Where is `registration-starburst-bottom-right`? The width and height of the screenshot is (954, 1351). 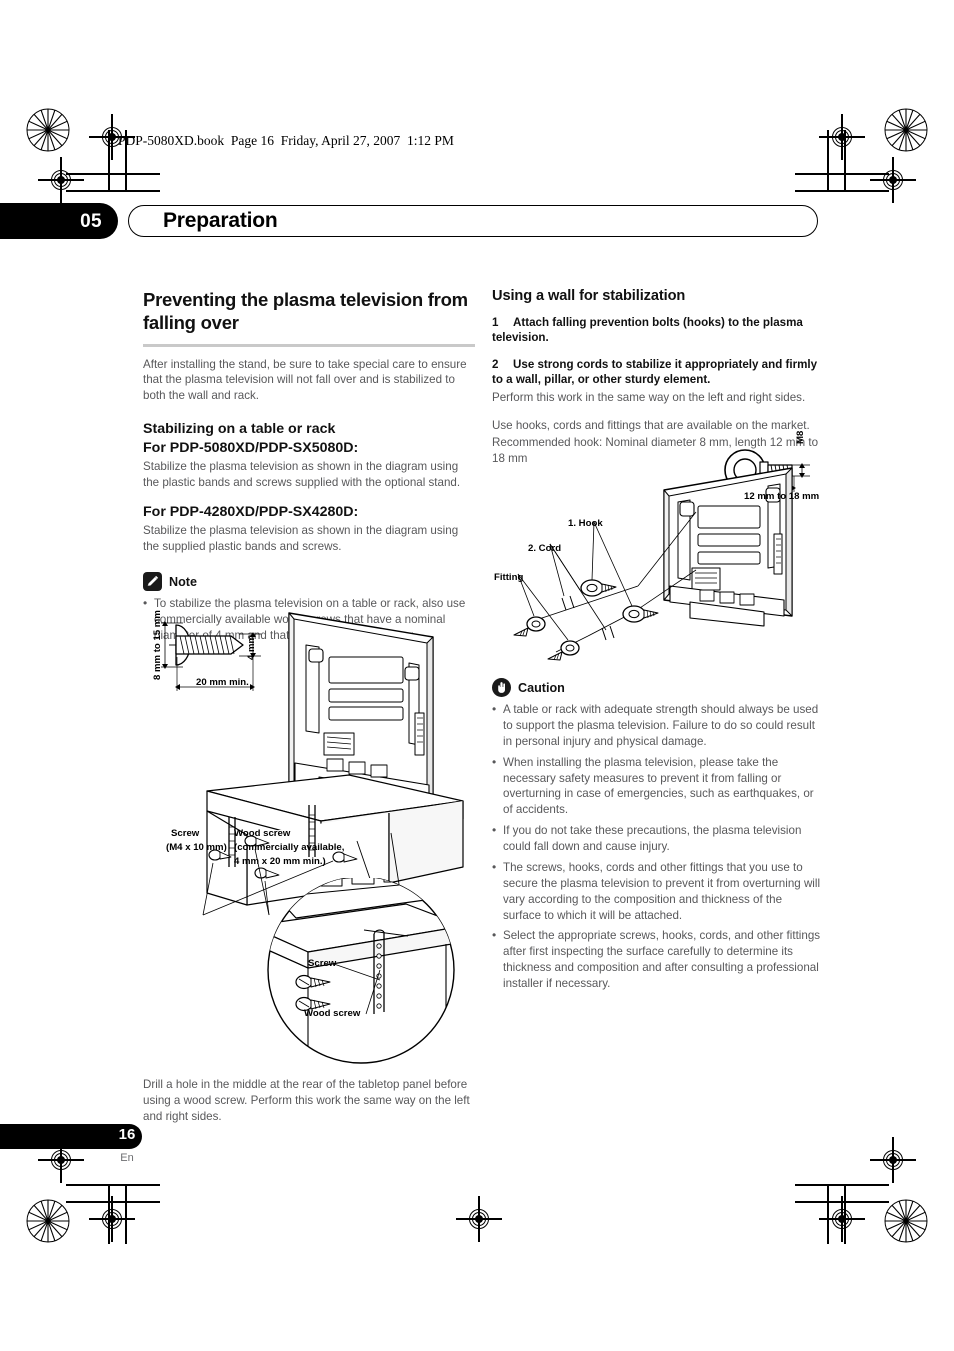
registration-starburst-bottom-right is located at coordinates (906, 1221).